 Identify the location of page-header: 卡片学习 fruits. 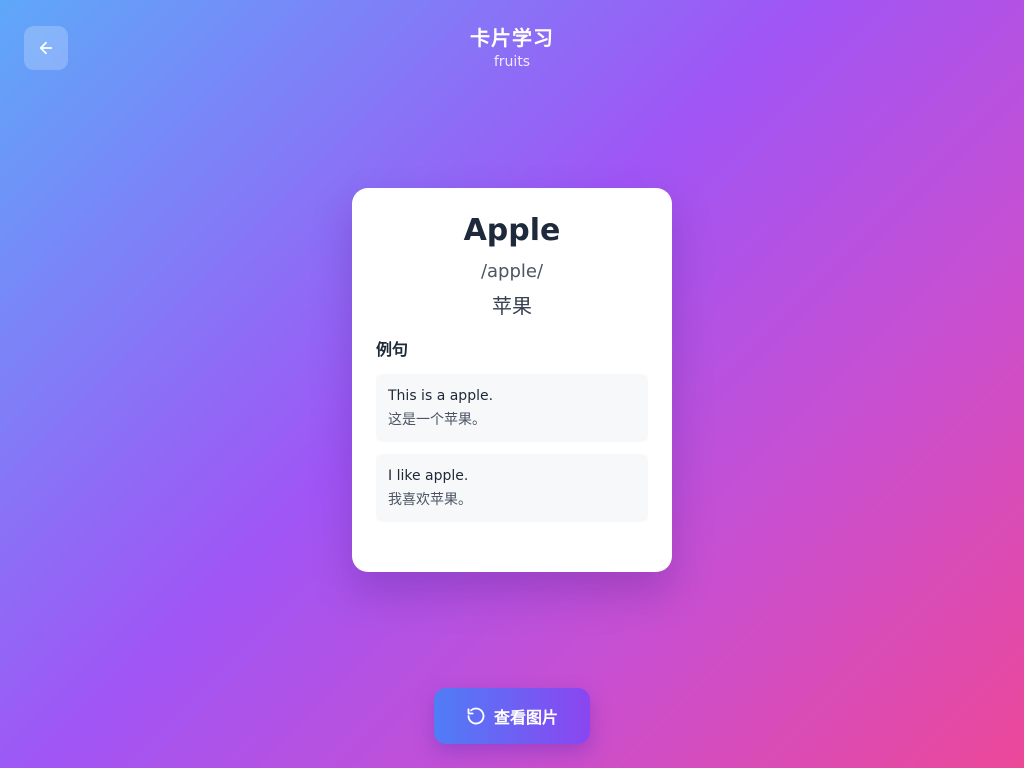
(512, 48).